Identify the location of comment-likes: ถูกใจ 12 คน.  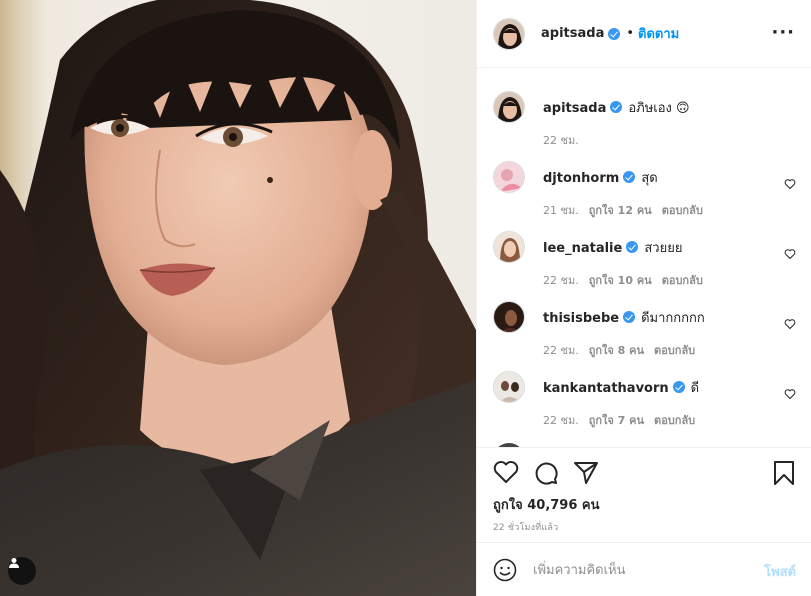
(620, 210).